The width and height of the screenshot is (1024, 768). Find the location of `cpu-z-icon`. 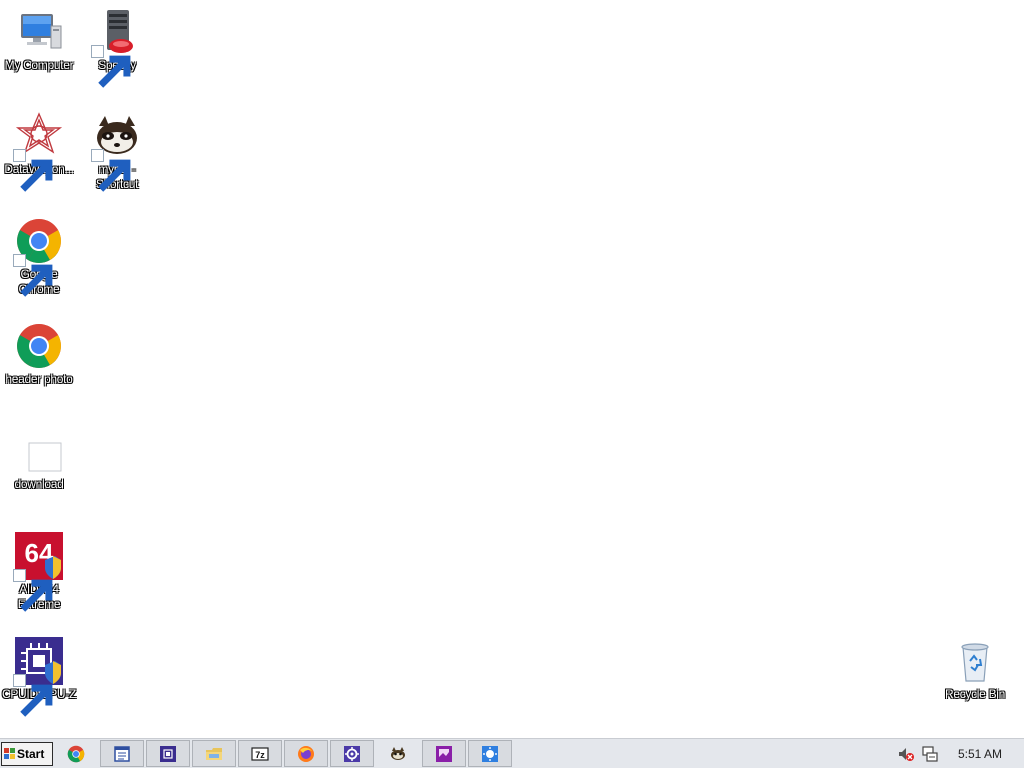

cpu-z-icon is located at coordinates (38, 677).